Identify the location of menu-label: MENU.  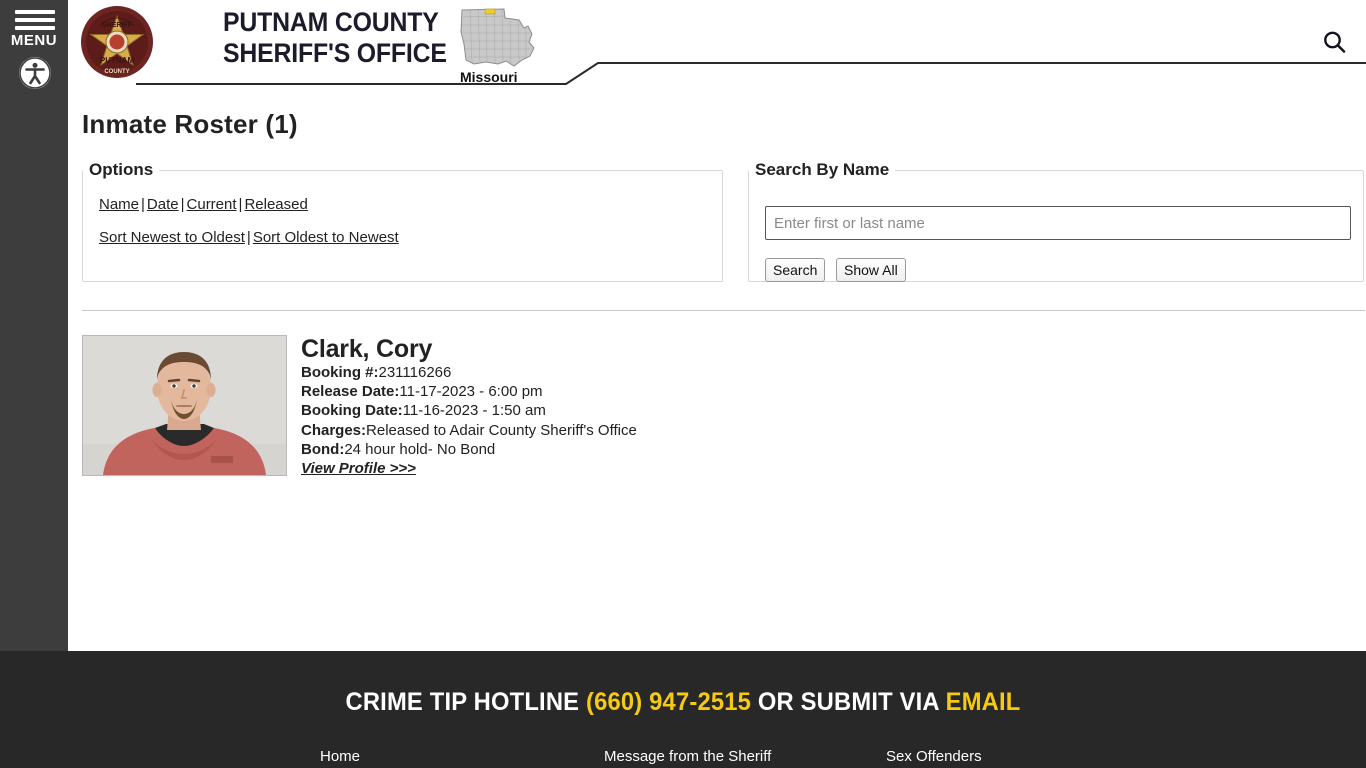
(34, 40).